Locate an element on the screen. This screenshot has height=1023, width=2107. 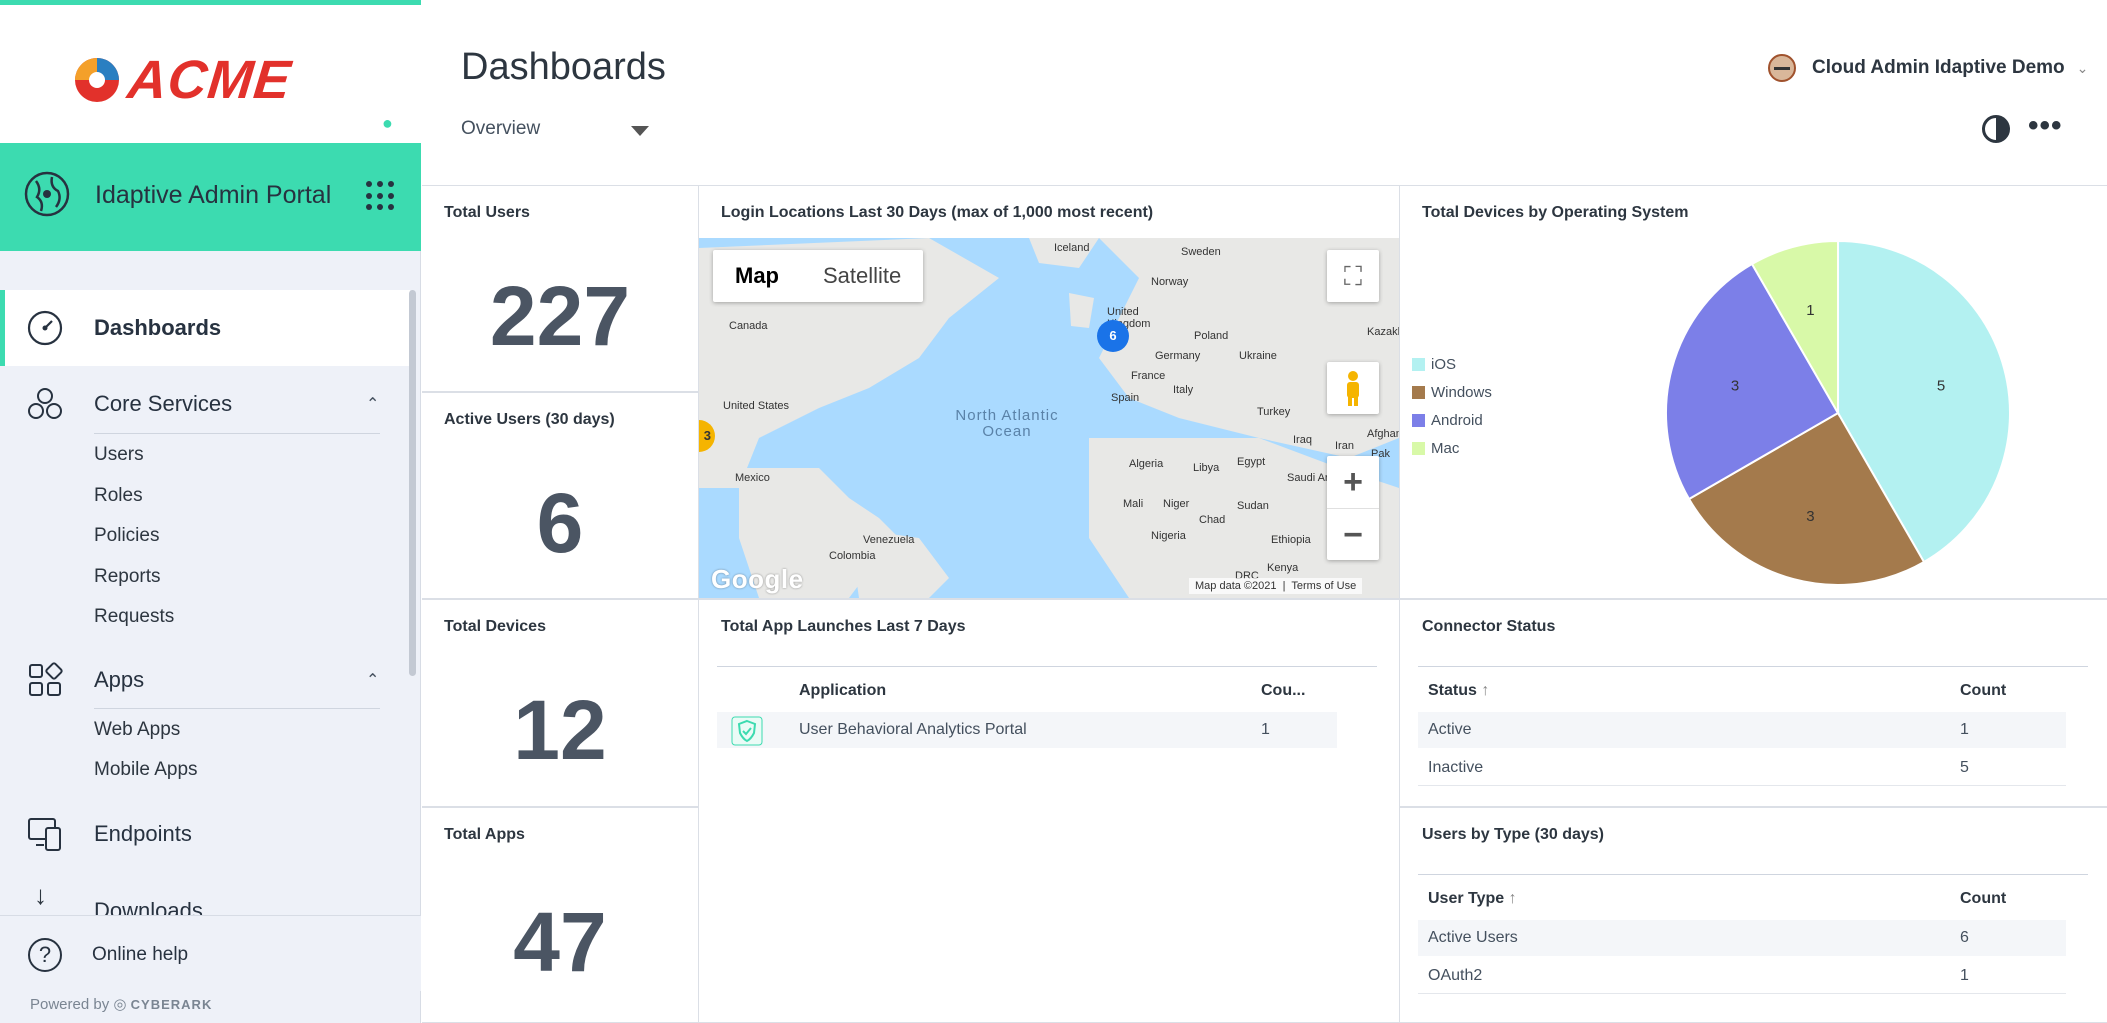
user-menu: Cloud Admin Idaptive Demo ⌄ is located at coordinates (1928, 68).